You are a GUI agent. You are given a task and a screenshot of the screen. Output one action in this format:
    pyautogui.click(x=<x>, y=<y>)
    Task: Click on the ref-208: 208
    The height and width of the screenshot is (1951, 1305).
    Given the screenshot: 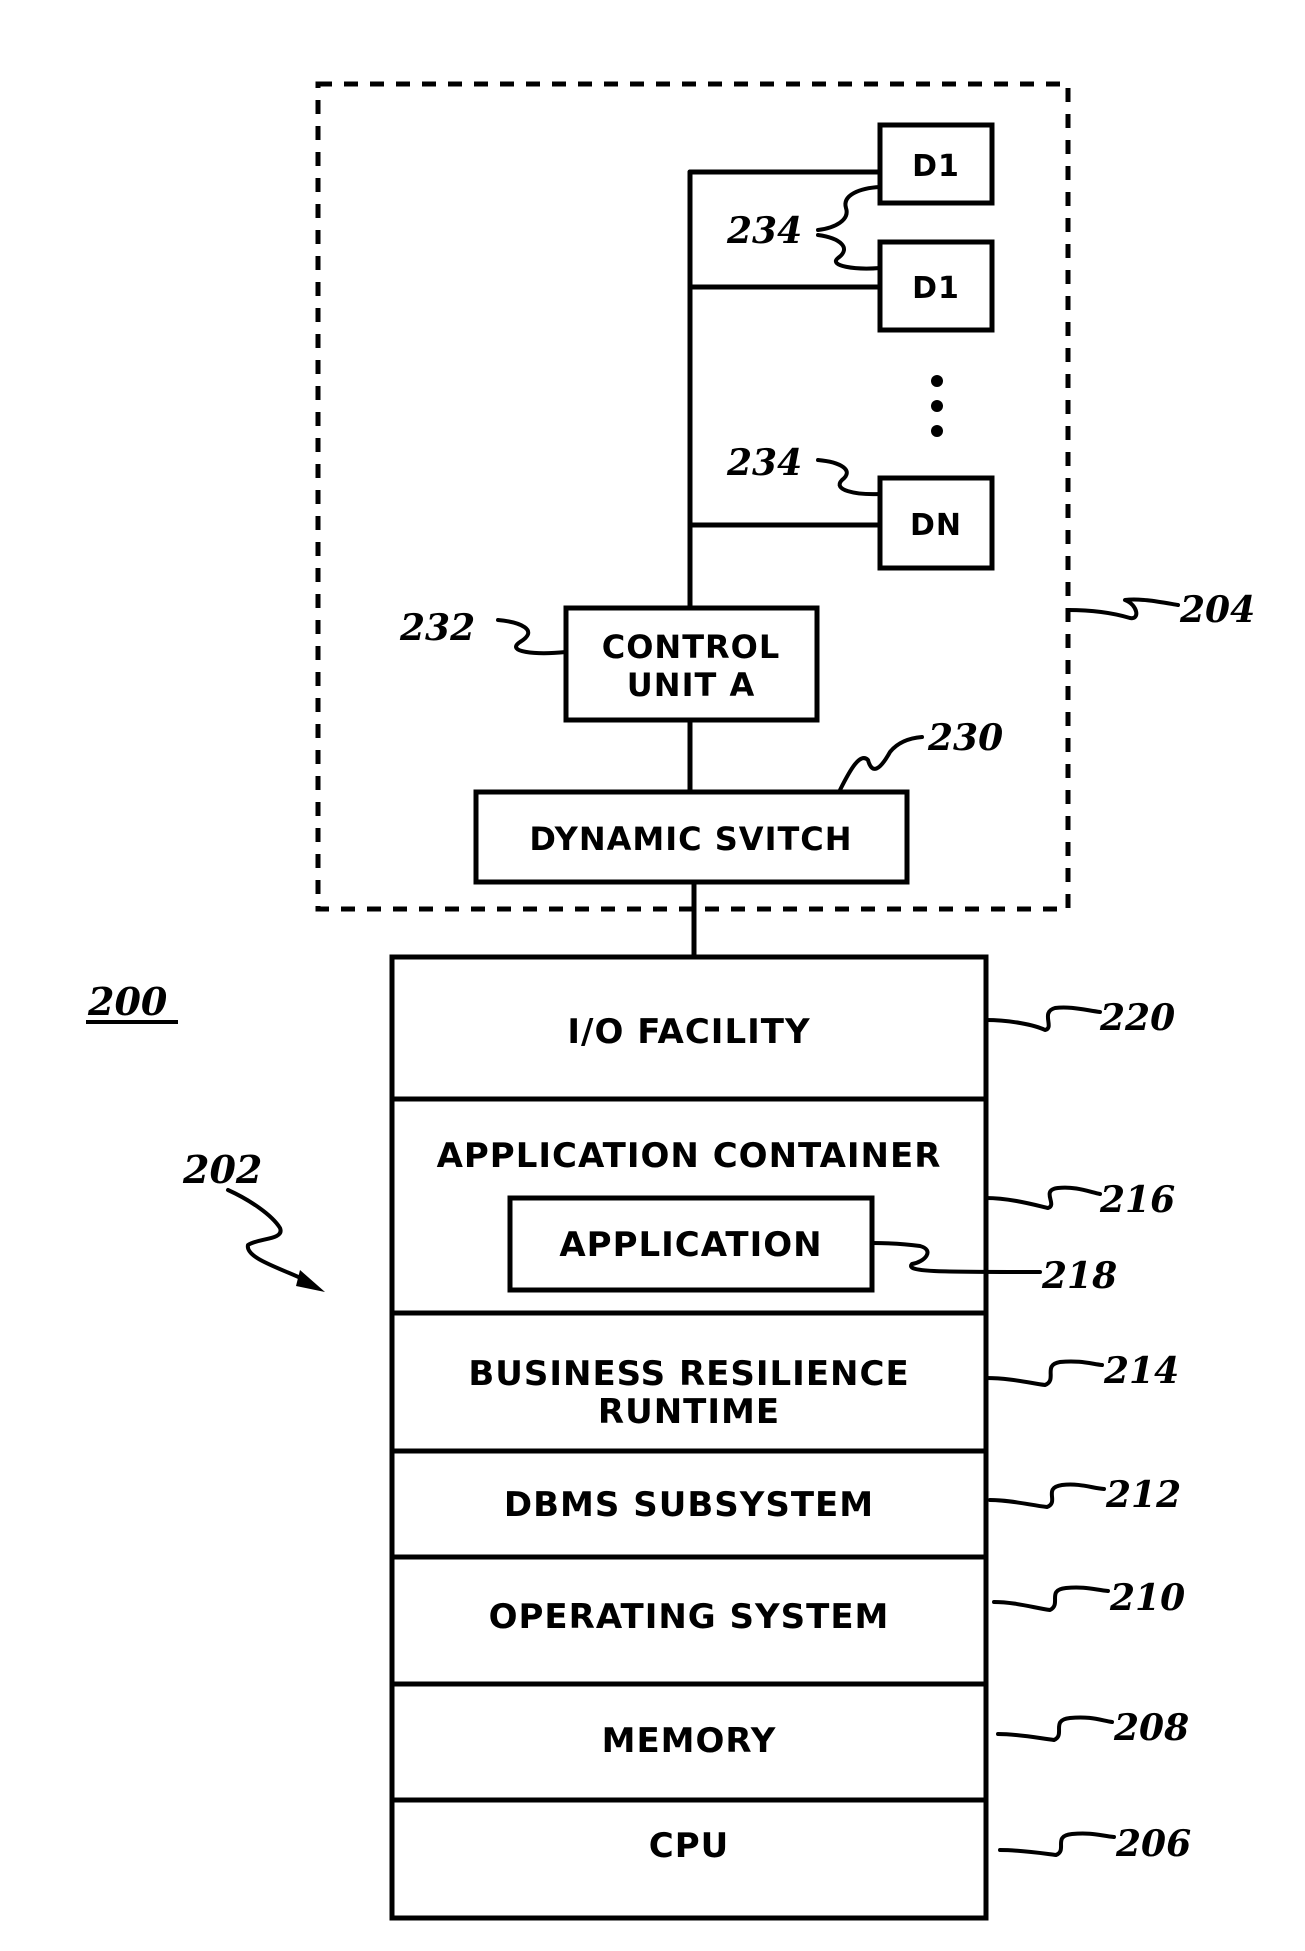 What is the action you would take?
    pyautogui.click(x=1151, y=1728)
    